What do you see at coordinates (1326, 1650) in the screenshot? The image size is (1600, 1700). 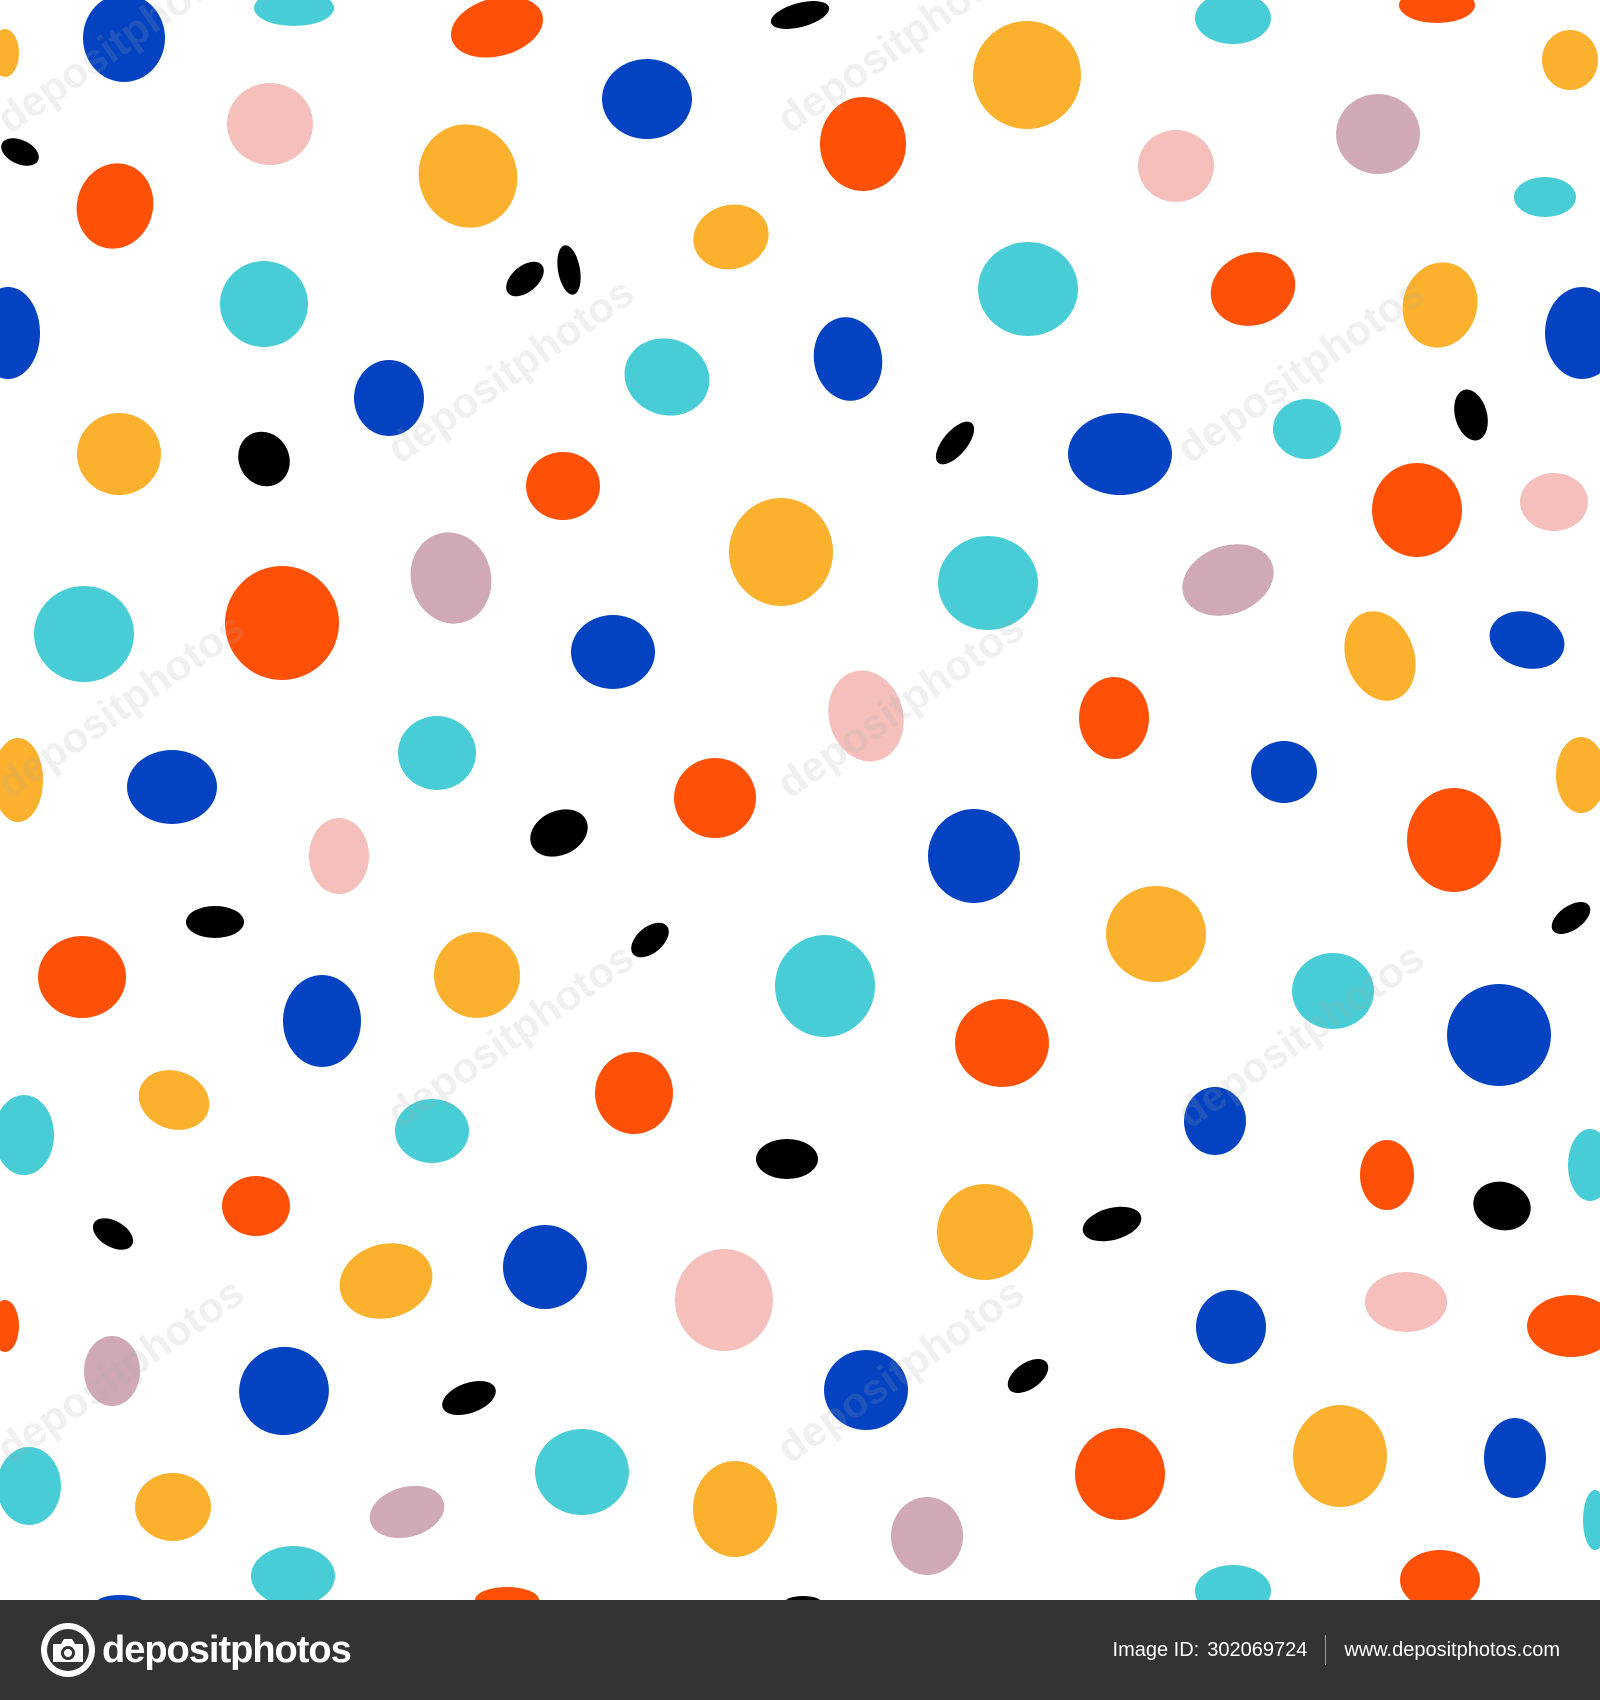 I see `divider` at bounding box center [1326, 1650].